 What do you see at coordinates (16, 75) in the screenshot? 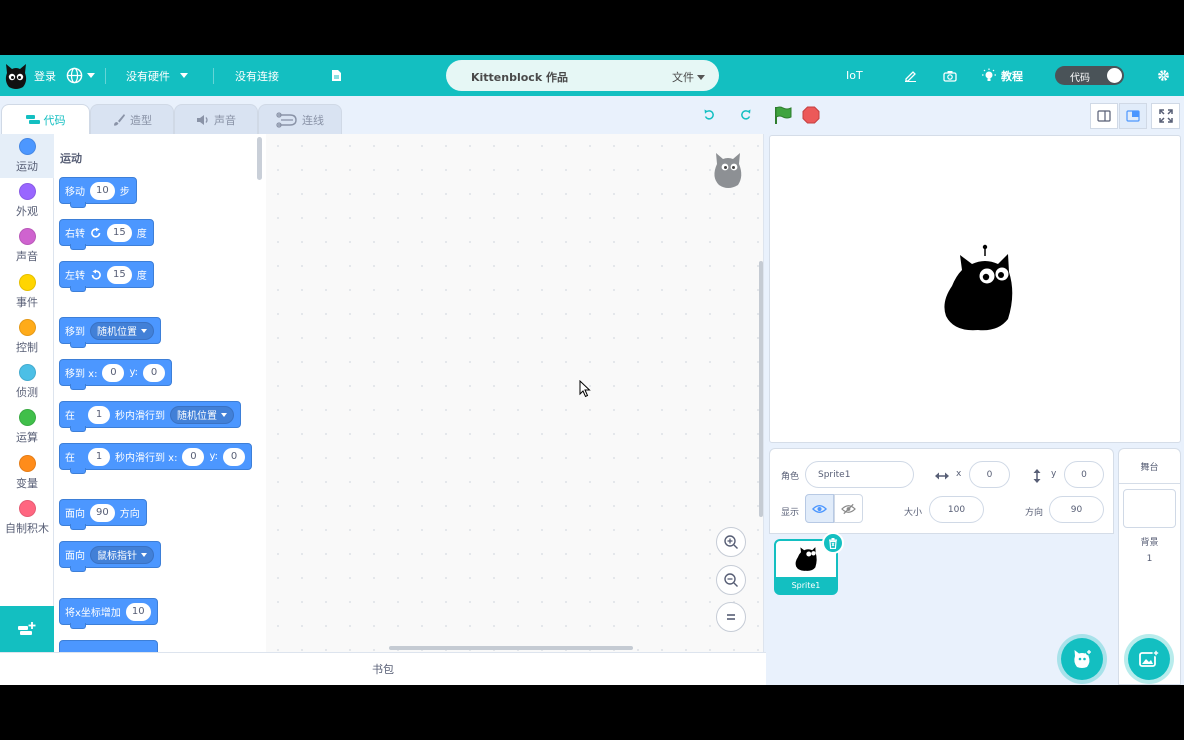
I see `kittenblock-logo` at bounding box center [16, 75].